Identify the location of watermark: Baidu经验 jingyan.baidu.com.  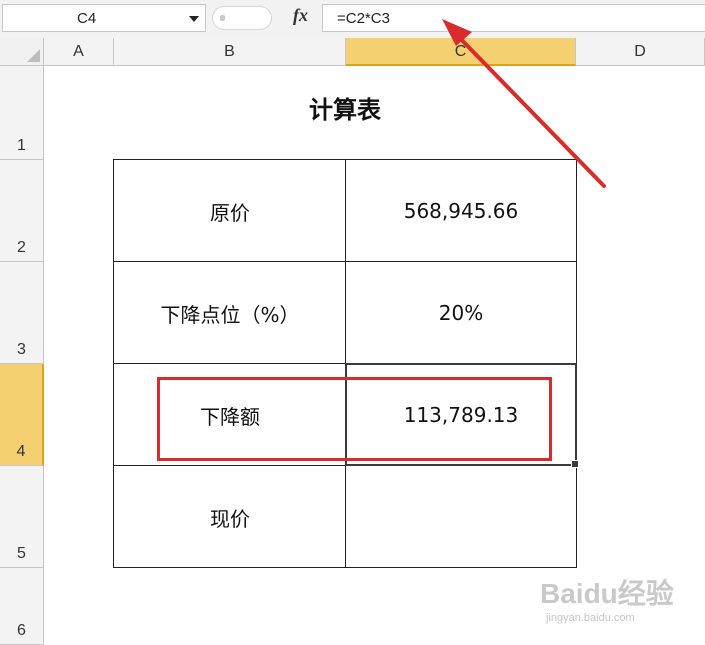
(620, 598).